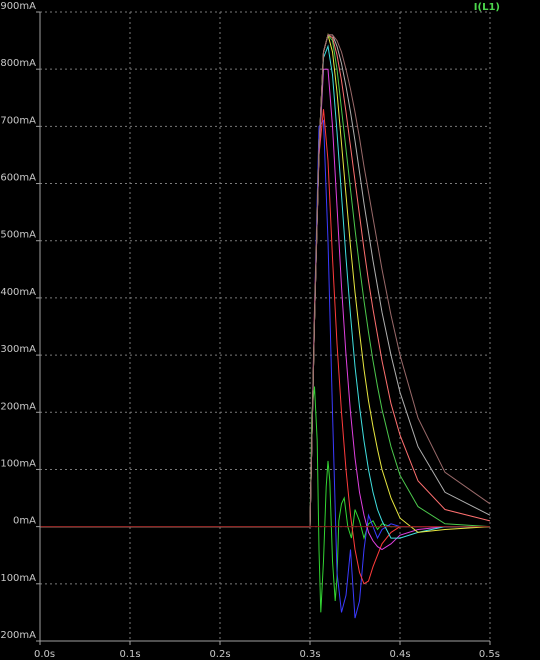 This screenshot has width=540, height=660. I want to click on y-tick-label-11: 900mA, so click(18, 6).